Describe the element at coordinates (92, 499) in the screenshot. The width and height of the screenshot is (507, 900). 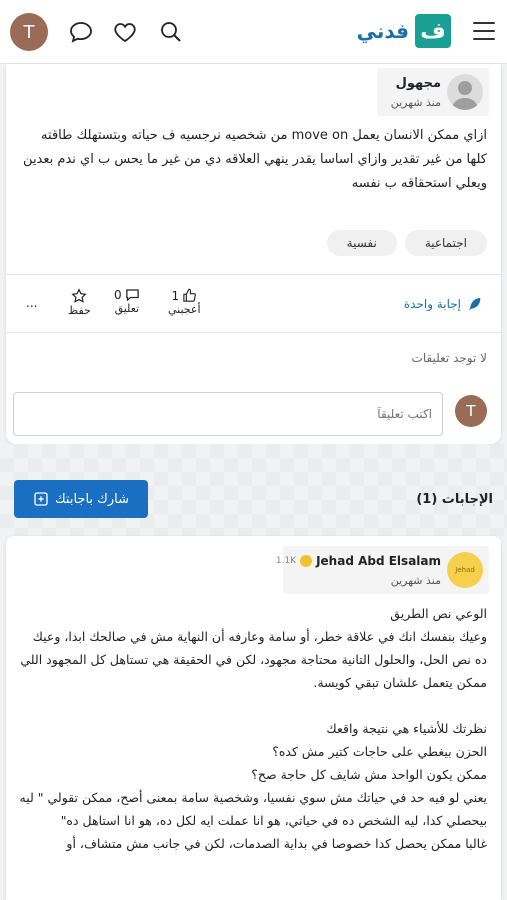
I see `share-answer-label: شارك باجابتك` at that location.